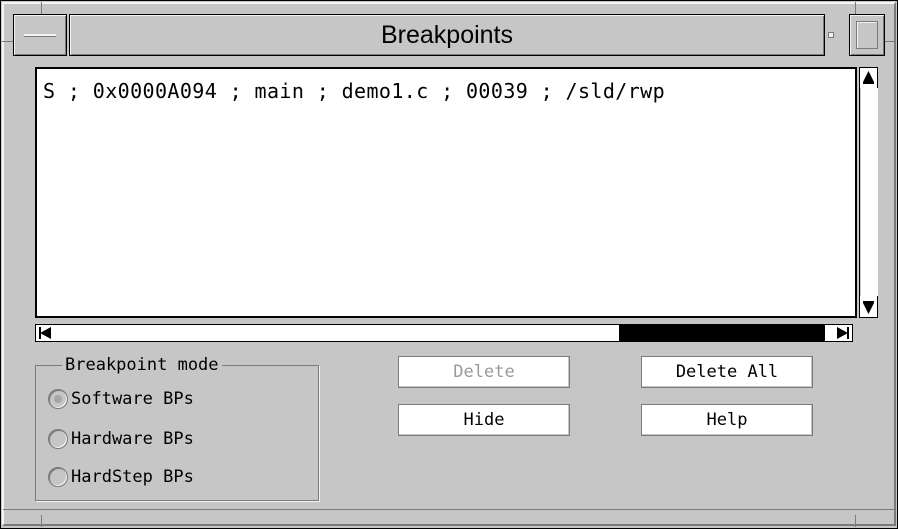  I want to click on minimize-button, so click(831, 34).